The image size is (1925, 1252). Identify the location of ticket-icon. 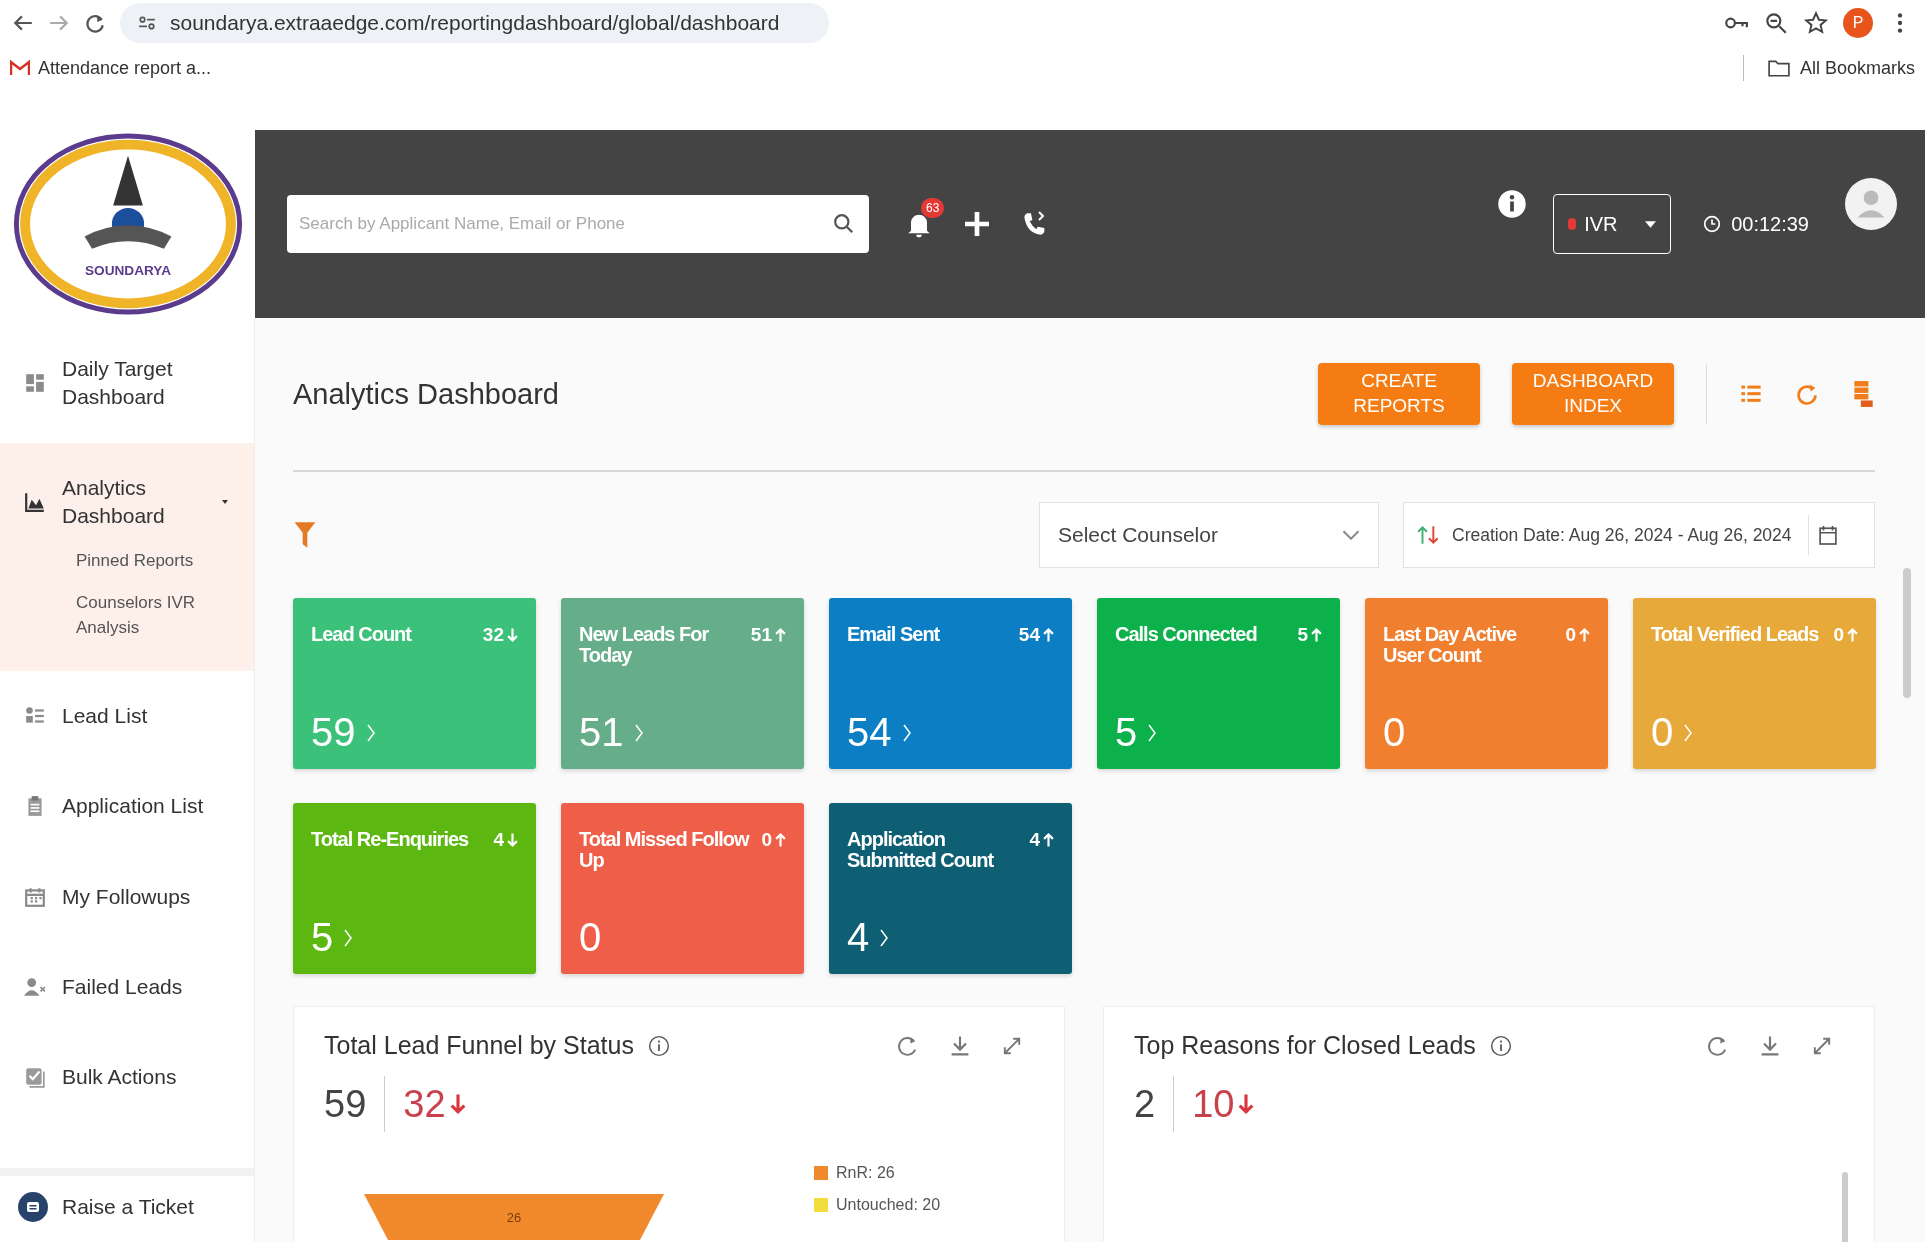
(33, 1207).